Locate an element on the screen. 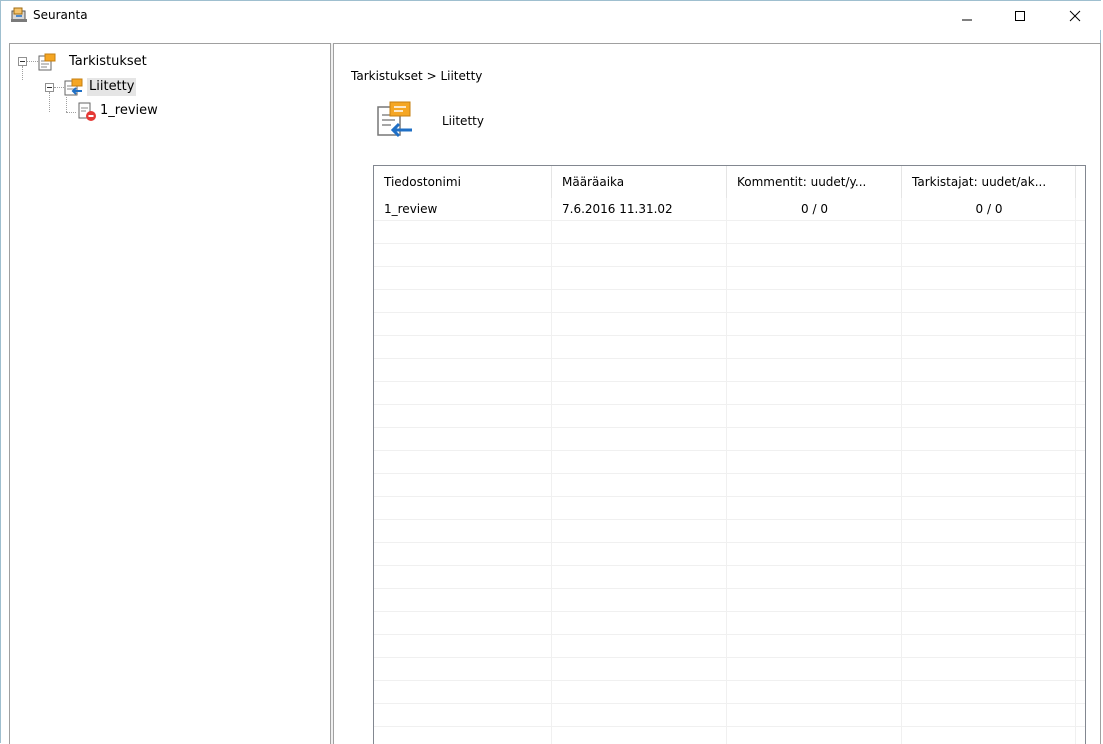 Image resolution: width=1103 pixels, height=744 pixels. close-button is located at coordinates (1075, 15).